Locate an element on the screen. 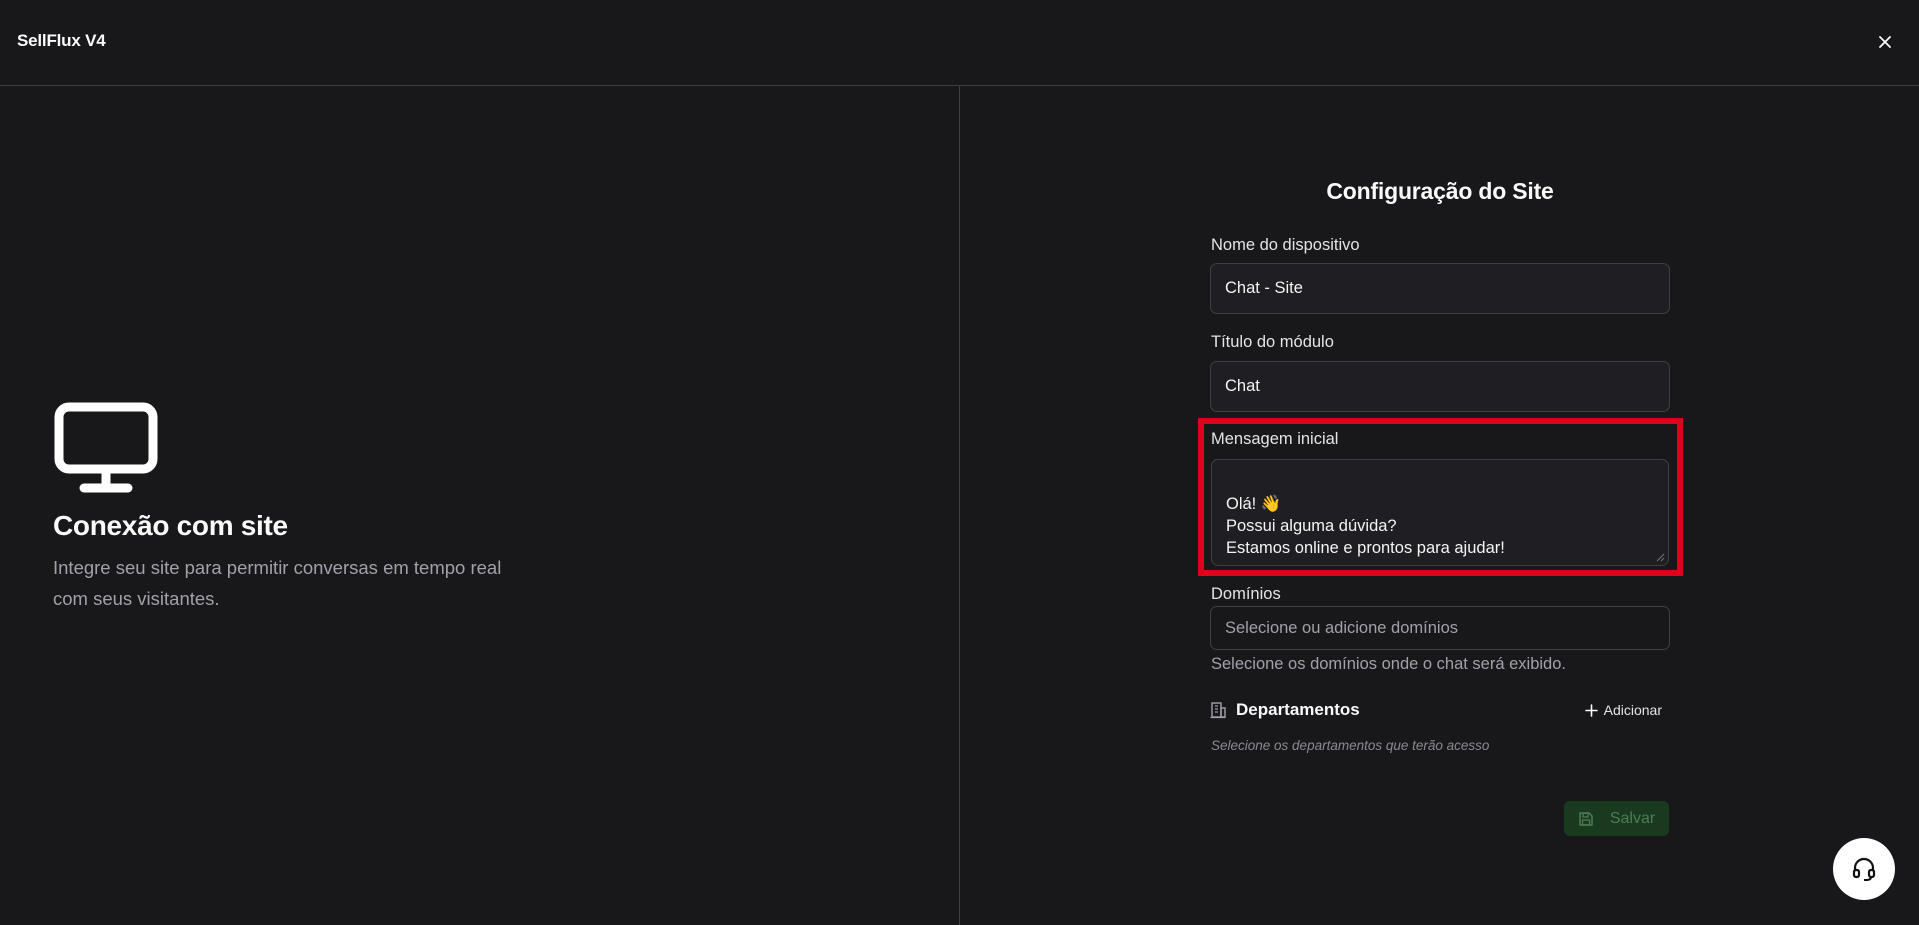 The image size is (1919, 925). departments-header: Departamentos Adicionar is located at coordinates (1440, 710).